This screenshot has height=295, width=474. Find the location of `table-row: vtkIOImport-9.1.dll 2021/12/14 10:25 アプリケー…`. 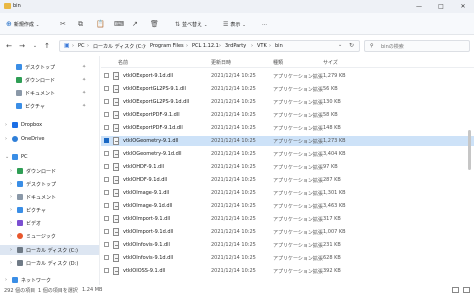

table-row: vtkIOImport-9.1.dll 2021/12/14 10:25 アプリケー… is located at coordinates (287, 219).